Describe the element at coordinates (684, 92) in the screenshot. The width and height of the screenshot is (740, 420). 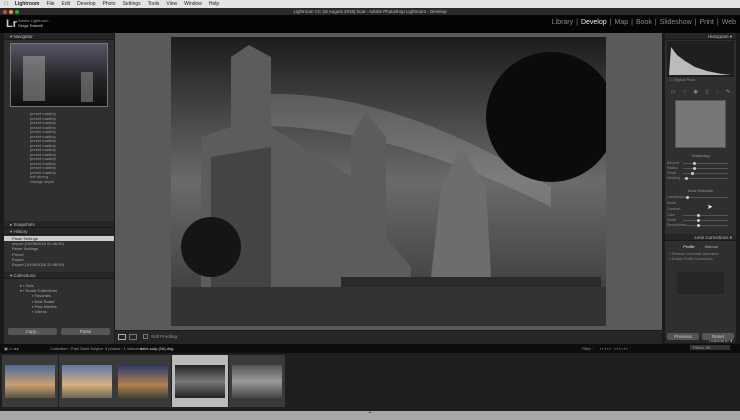
I see `spot-removal-icon: ○` at that location.